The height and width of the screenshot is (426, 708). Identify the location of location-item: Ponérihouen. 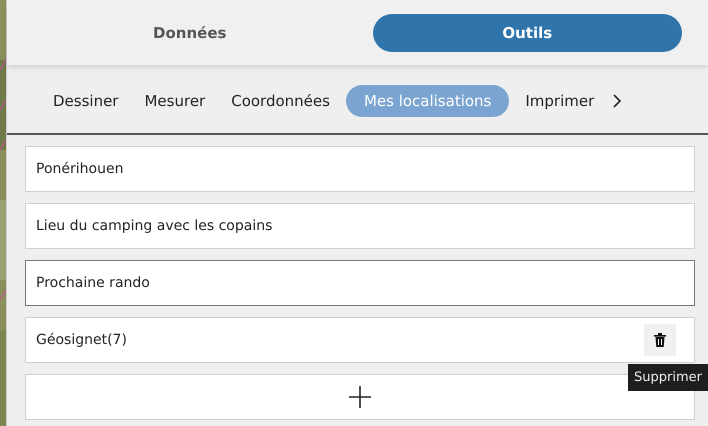
(360, 169).